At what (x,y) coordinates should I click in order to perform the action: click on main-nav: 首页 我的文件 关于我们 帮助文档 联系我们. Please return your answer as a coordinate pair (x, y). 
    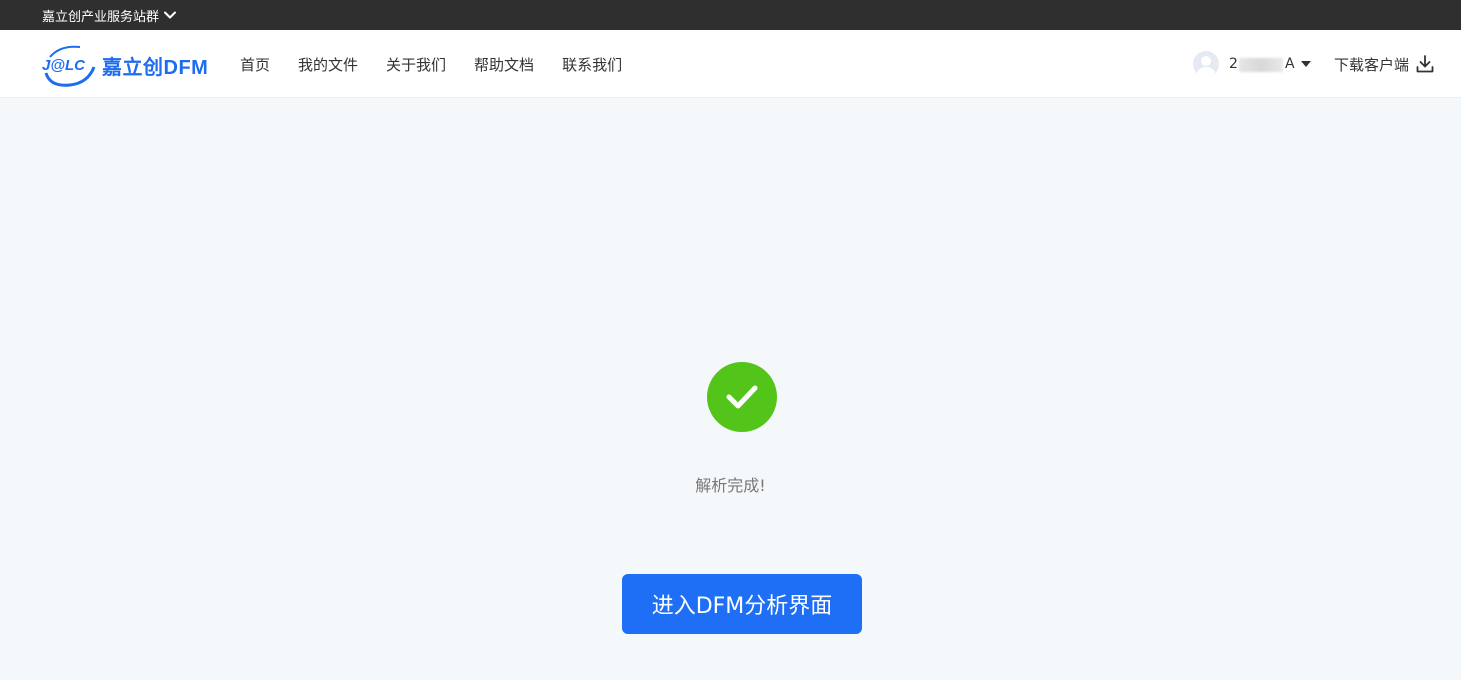
    Looking at the image, I should click on (445, 64).